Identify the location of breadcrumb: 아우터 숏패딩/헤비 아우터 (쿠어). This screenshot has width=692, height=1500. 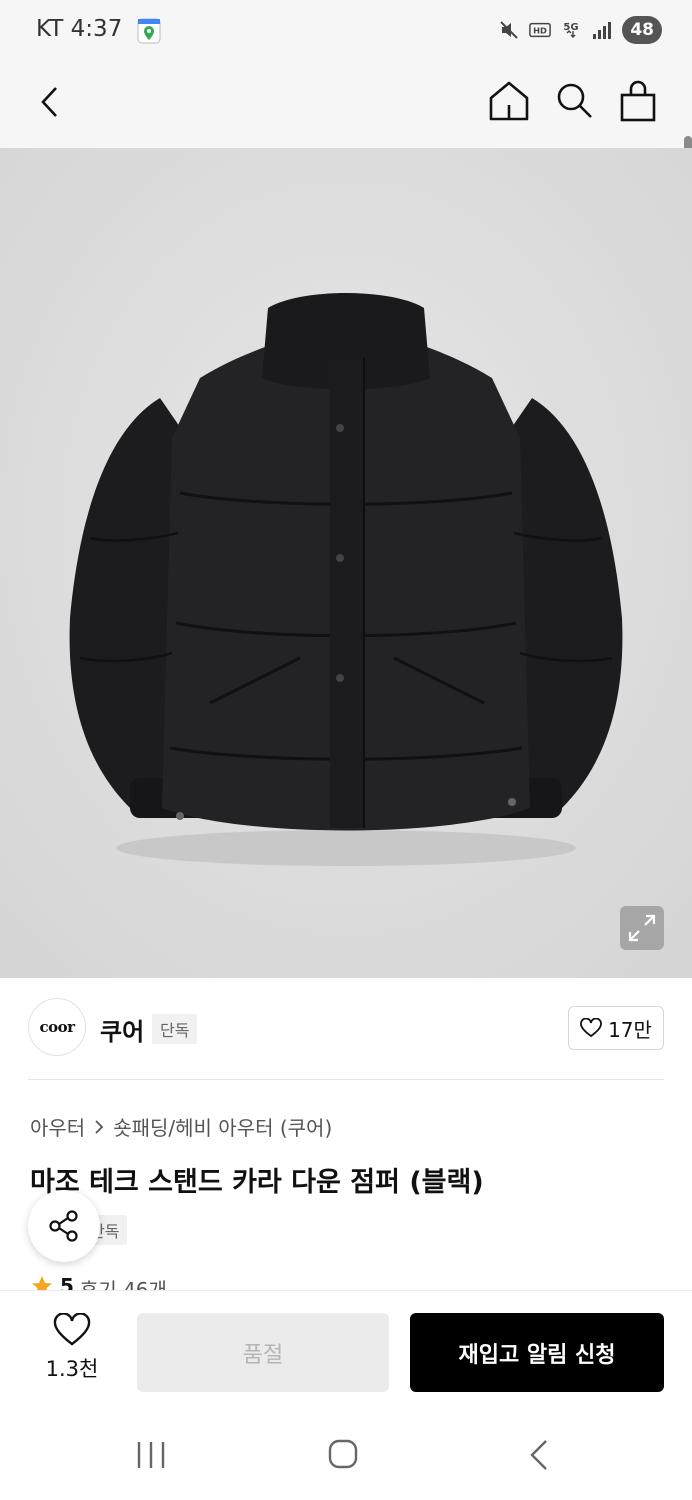
(181, 1126).